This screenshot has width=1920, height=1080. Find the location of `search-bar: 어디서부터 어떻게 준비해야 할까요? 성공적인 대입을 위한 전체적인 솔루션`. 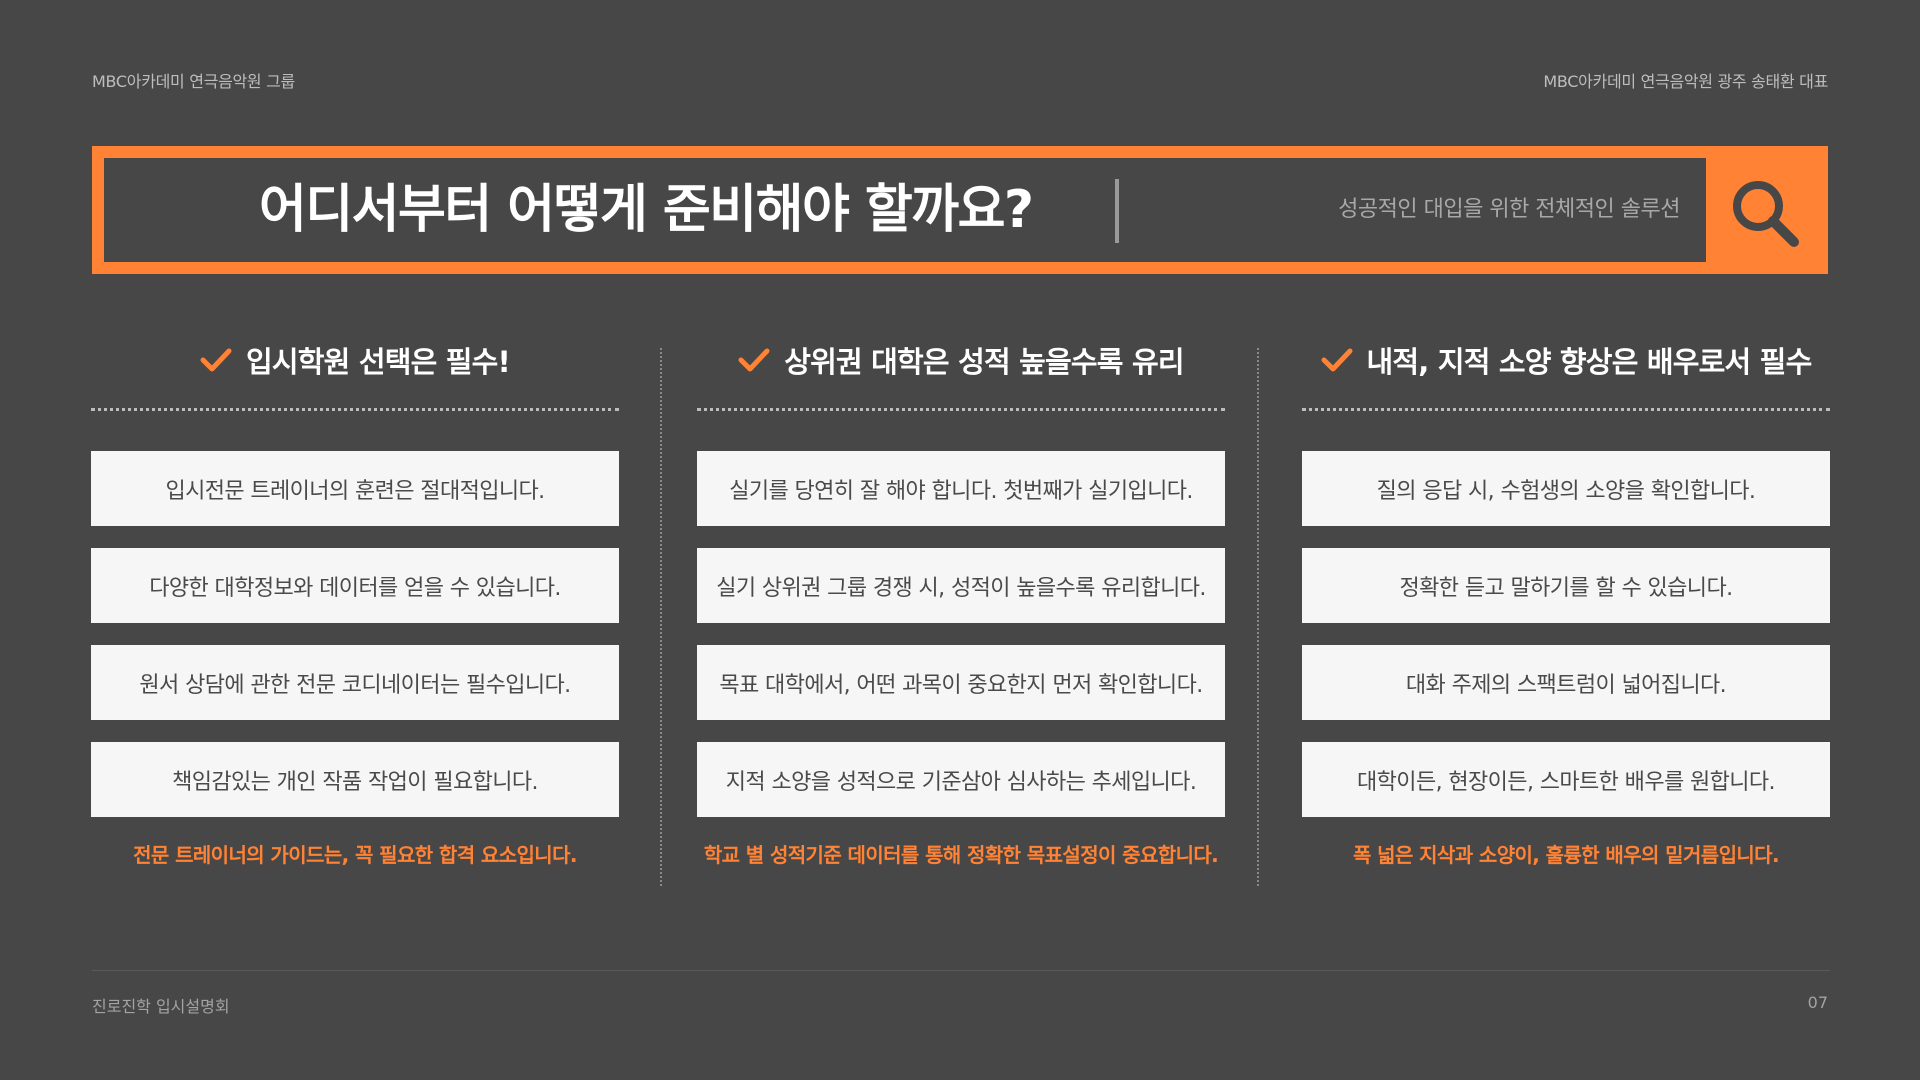

search-bar: 어디서부터 어떻게 준비해야 할까요? 성공적인 대입을 위한 전체적인 솔루션 is located at coordinates (960, 210).